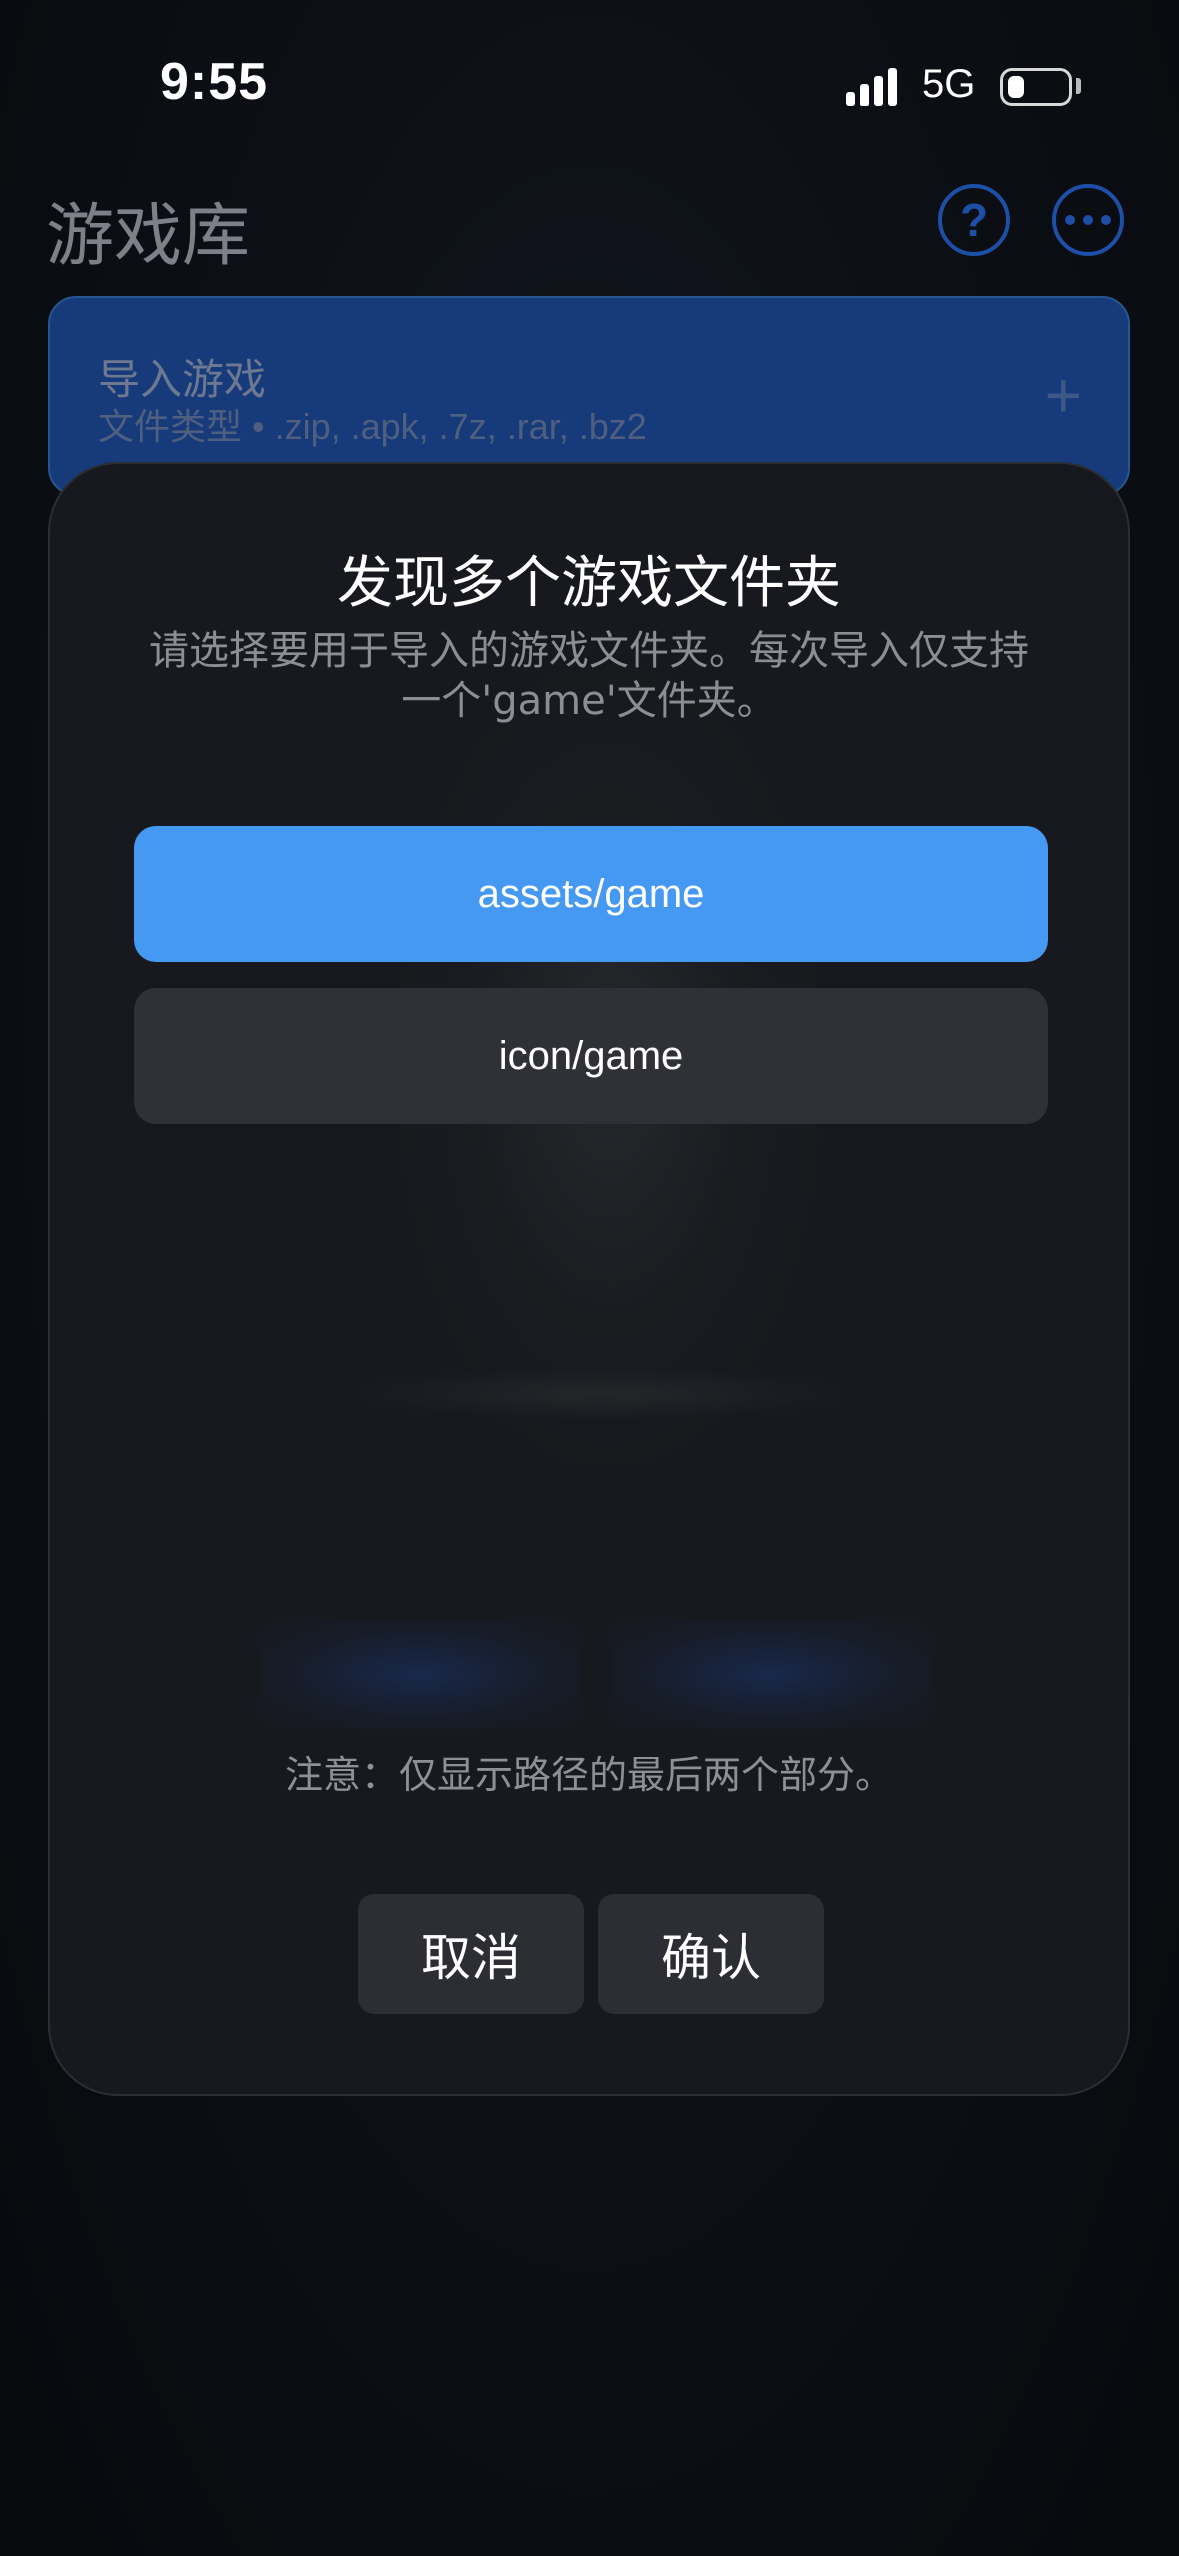 Image resolution: width=1179 pixels, height=2556 pixels. What do you see at coordinates (1063, 395) in the screenshot?
I see `plus-icon: +` at bounding box center [1063, 395].